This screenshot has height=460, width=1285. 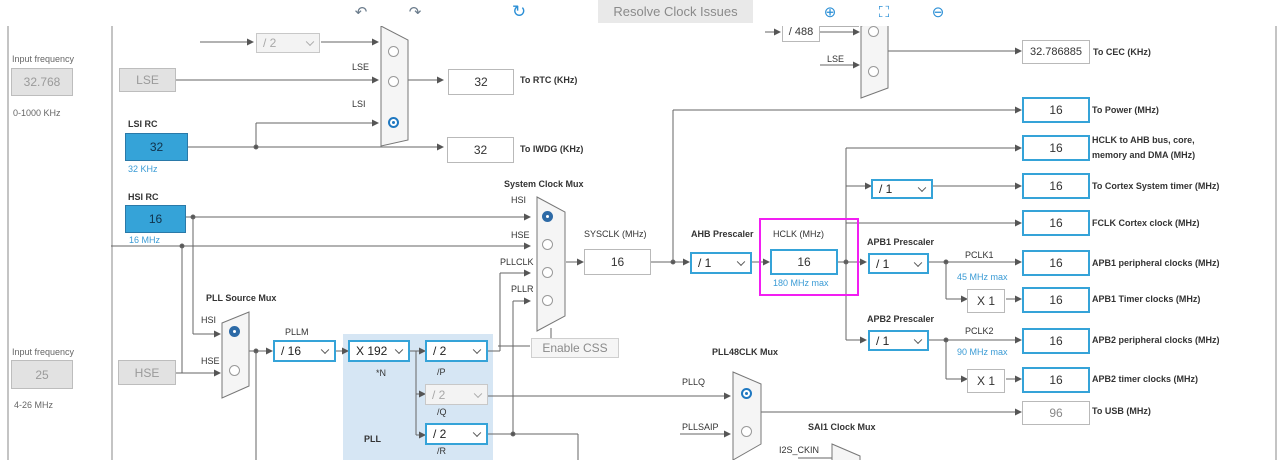 What do you see at coordinates (842, 427) in the screenshot?
I see `sai1-clock-mux-title: SAI1 Clock Mux` at bounding box center [842, 427].